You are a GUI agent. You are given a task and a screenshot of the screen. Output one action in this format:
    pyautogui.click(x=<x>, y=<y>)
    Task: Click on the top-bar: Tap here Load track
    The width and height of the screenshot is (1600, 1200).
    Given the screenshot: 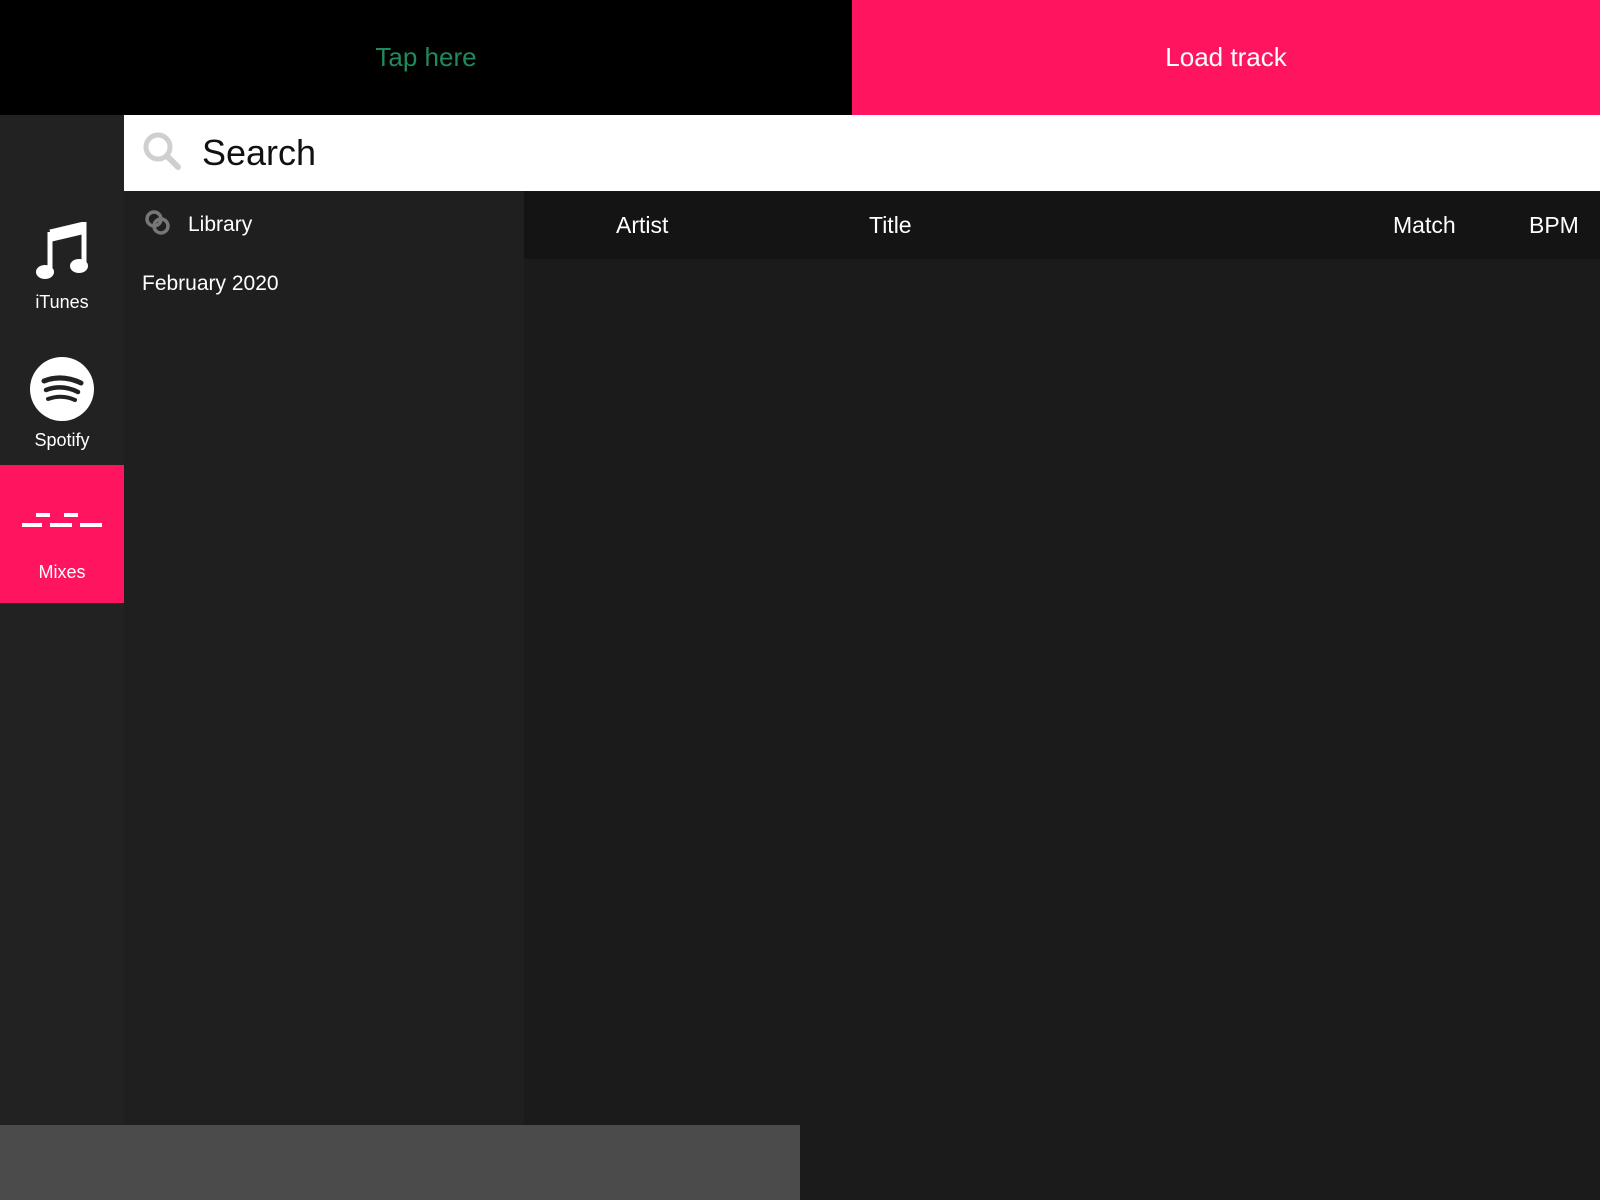 What is the action you would take?
    pyautogui.click(x=800, y=57)
    